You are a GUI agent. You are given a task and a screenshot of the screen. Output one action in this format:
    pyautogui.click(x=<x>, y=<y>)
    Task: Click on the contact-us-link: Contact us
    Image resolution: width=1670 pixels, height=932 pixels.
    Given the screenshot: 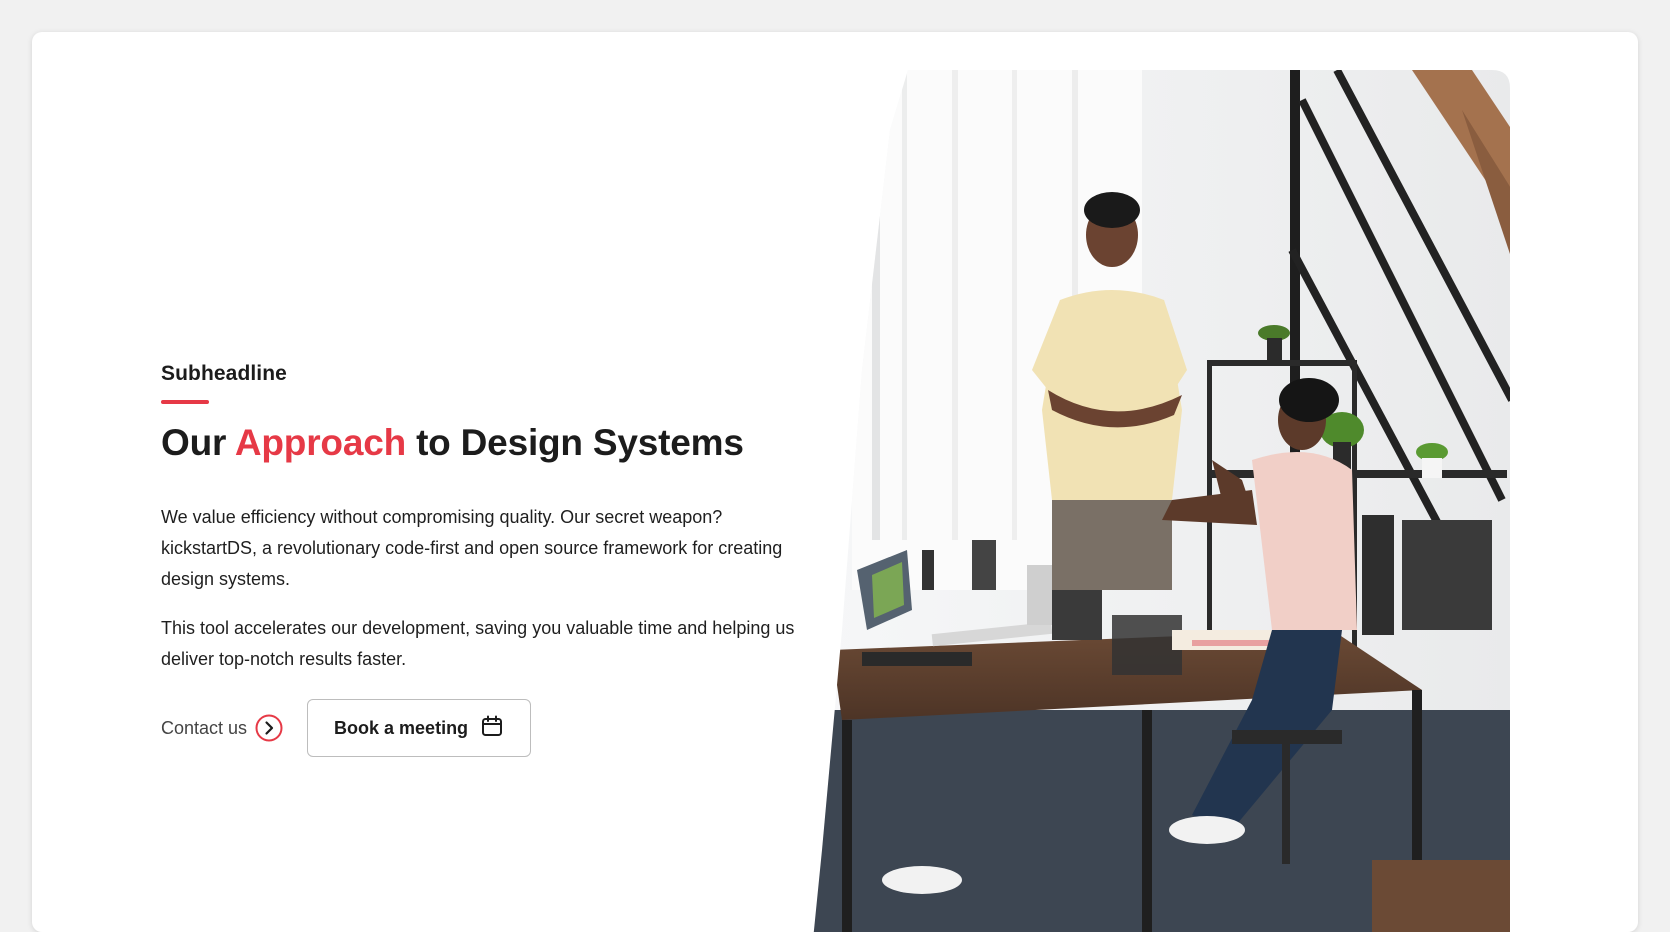 What is the action you would take?
    pyautogui.click(x=222, y=728)
    